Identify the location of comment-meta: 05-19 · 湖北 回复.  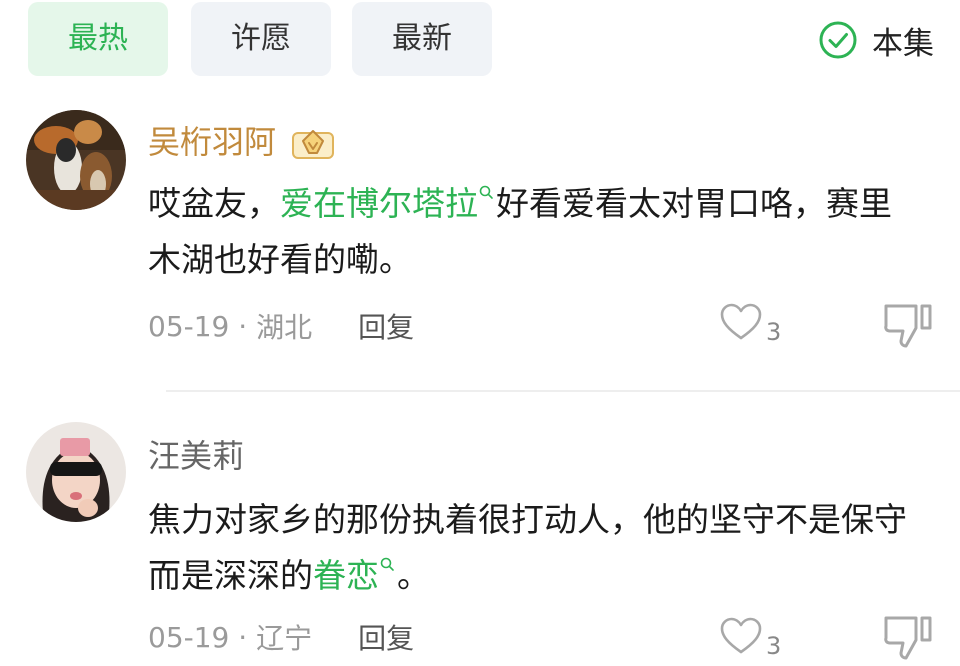
(281, 326).